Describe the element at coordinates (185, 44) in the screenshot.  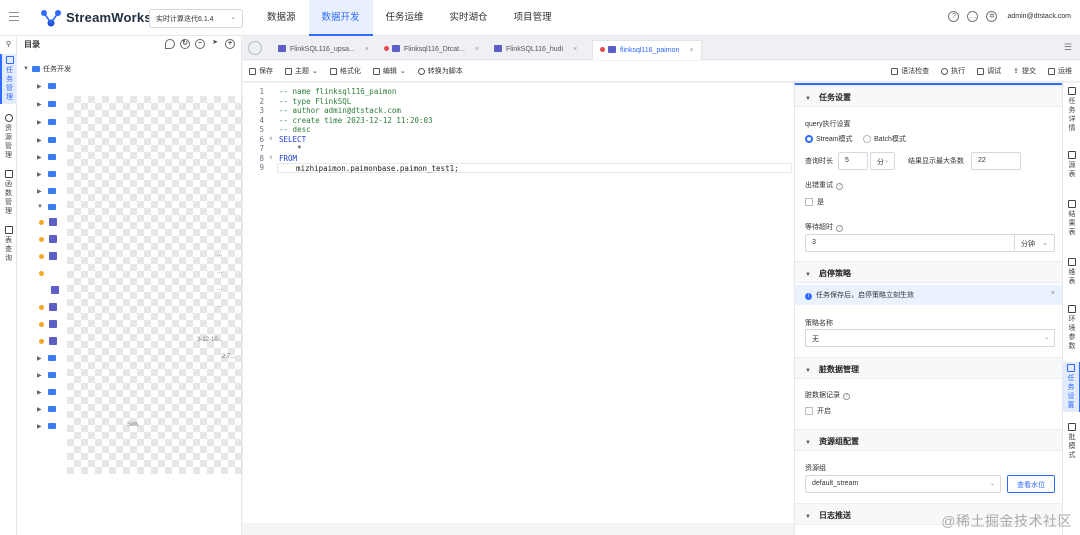
I see `refresh-icon: ↻` at that location.